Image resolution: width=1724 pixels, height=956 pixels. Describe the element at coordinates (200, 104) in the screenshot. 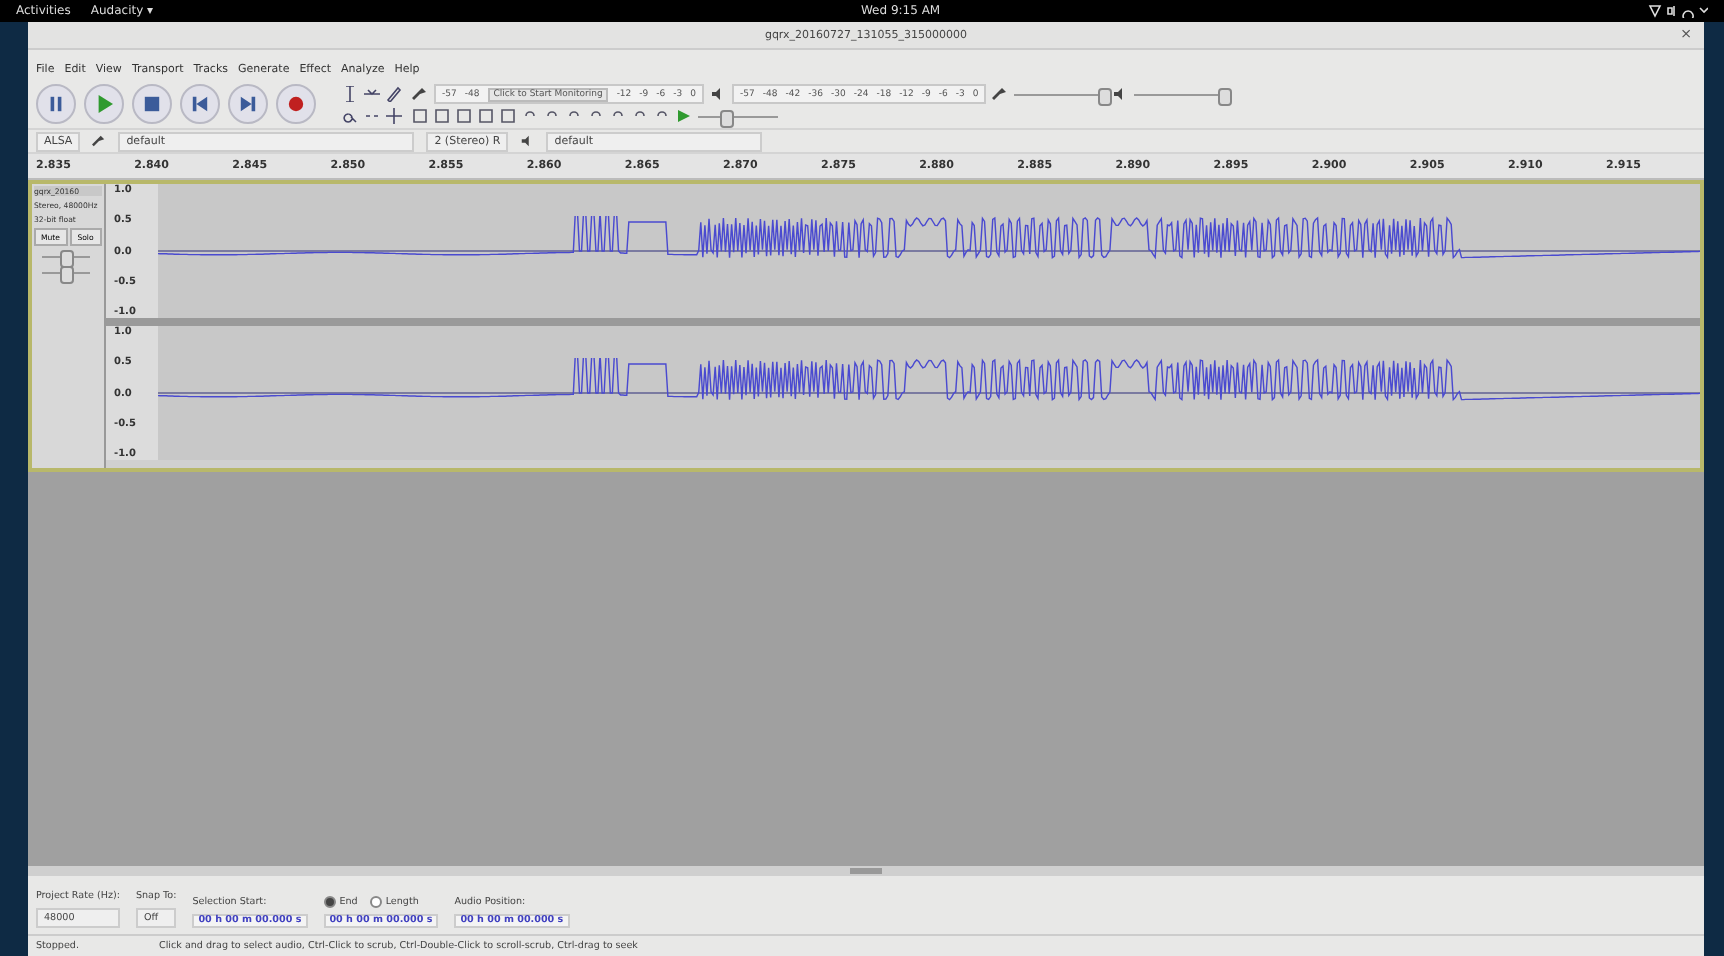

I see `skip-start-button` at that location.